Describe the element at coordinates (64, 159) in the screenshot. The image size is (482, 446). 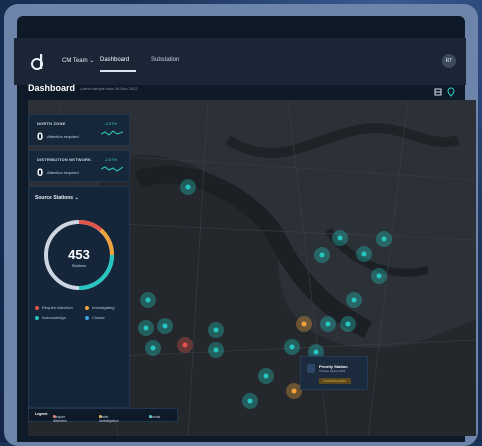
I see `zone-label: DISTRIBUTION NETWORK` at that location.